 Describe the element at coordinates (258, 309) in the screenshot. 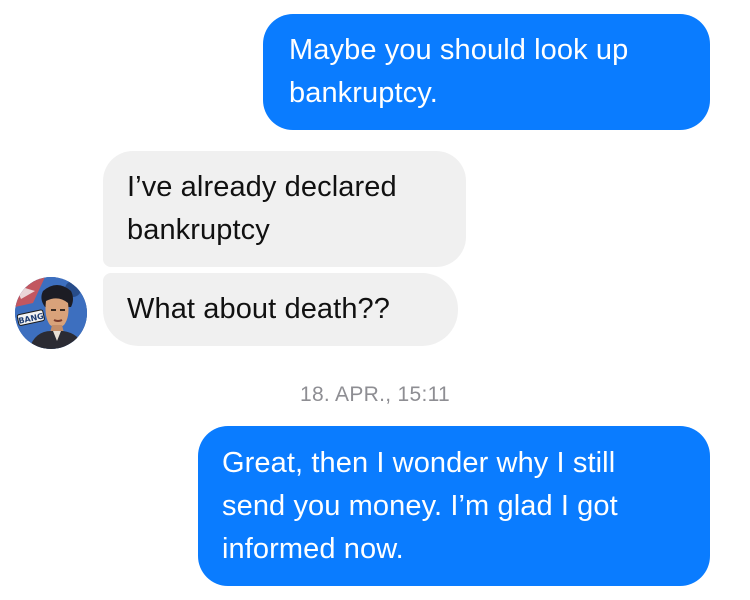

I see `message-text: What about death??` at that location.